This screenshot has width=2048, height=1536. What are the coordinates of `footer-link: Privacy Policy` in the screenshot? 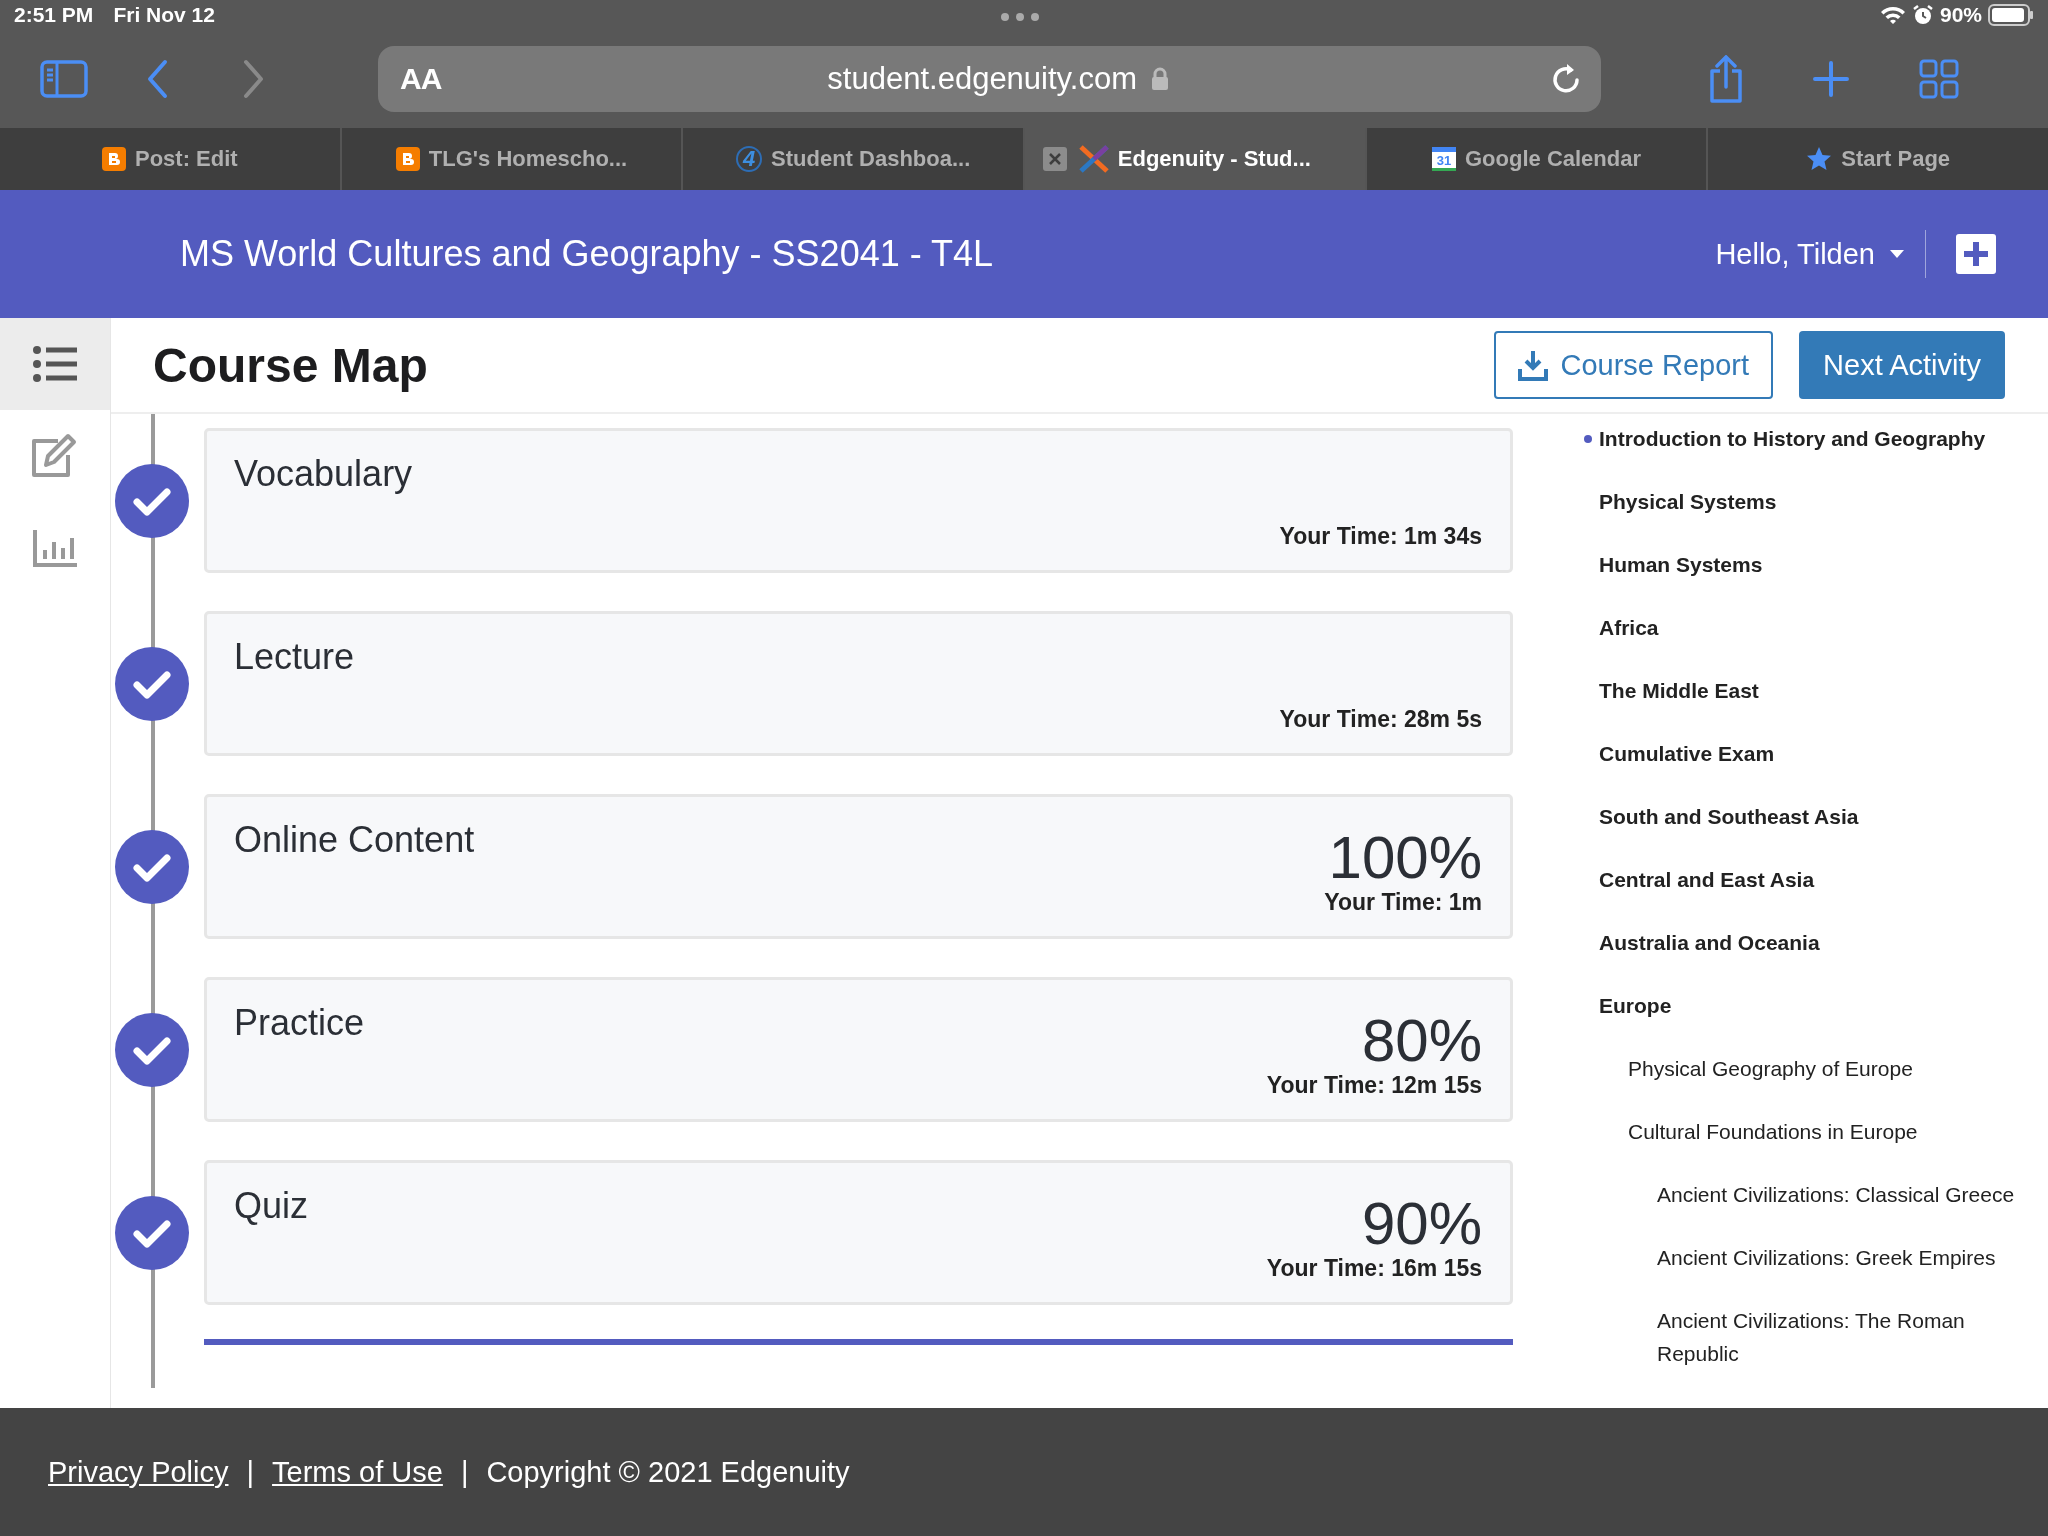 It's located at (138, 1472).